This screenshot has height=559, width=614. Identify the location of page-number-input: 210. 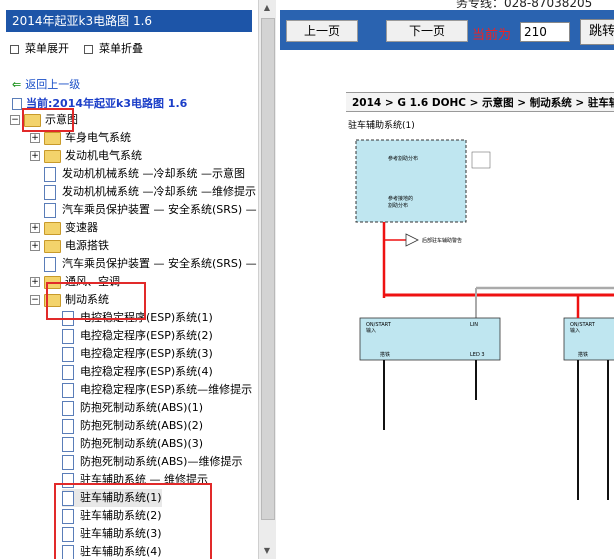
(545, 32).